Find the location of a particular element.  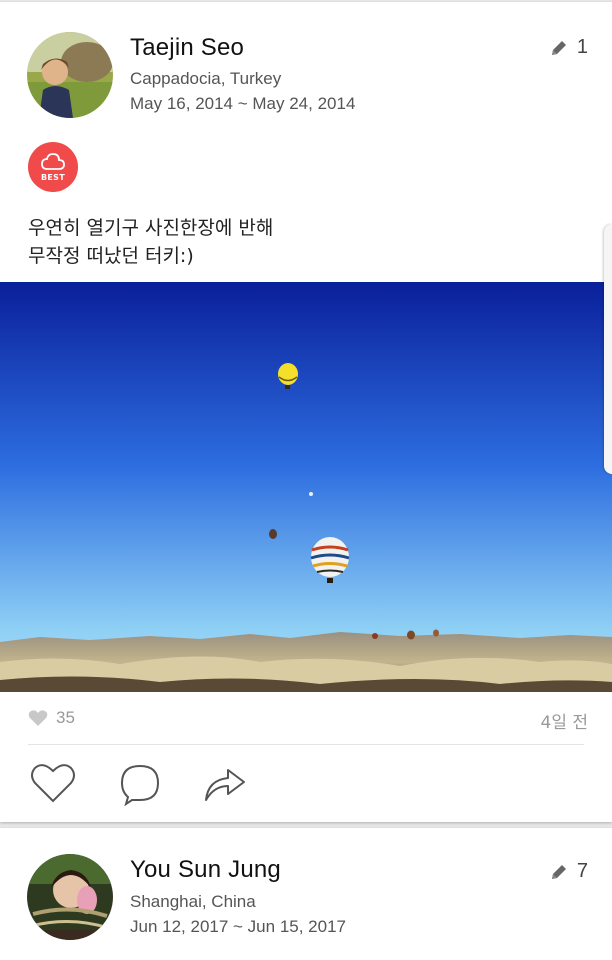

comment-icon is located at coordinates (140, 785).